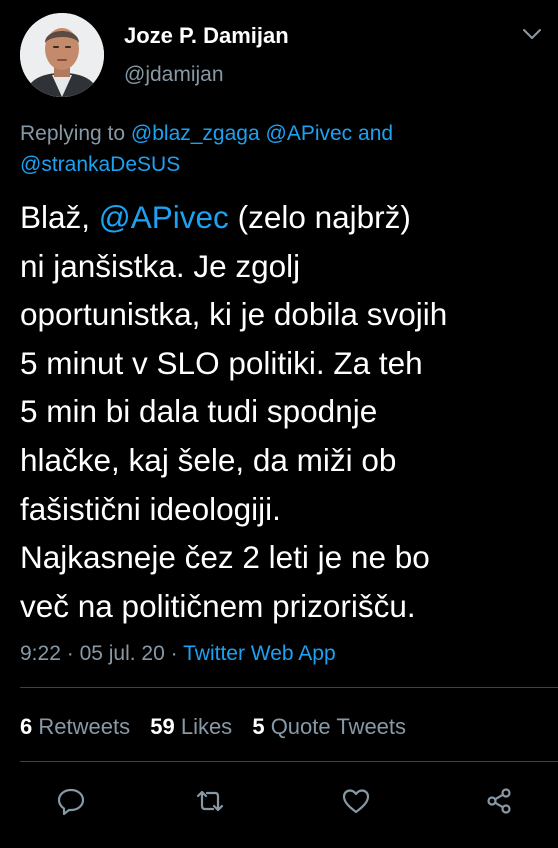 This screenshot has height=848, width=558. I want to click on likes-label: Likes, so click(206, 726).